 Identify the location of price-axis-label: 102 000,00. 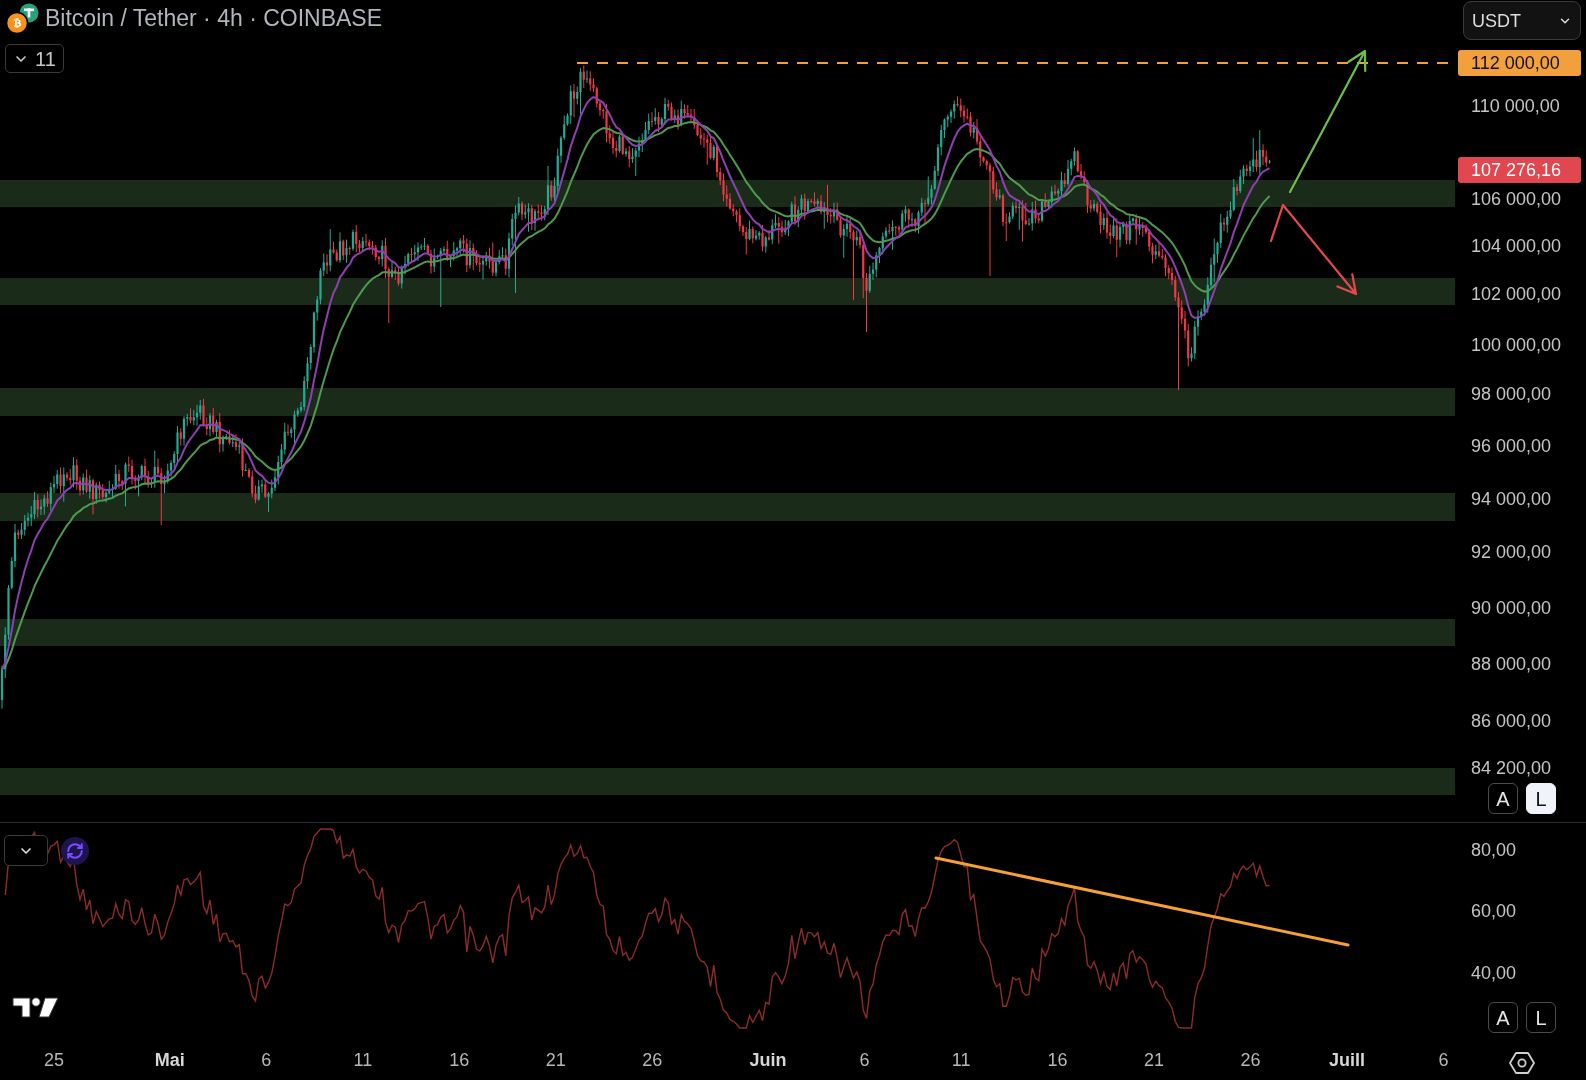
(1516, 294).